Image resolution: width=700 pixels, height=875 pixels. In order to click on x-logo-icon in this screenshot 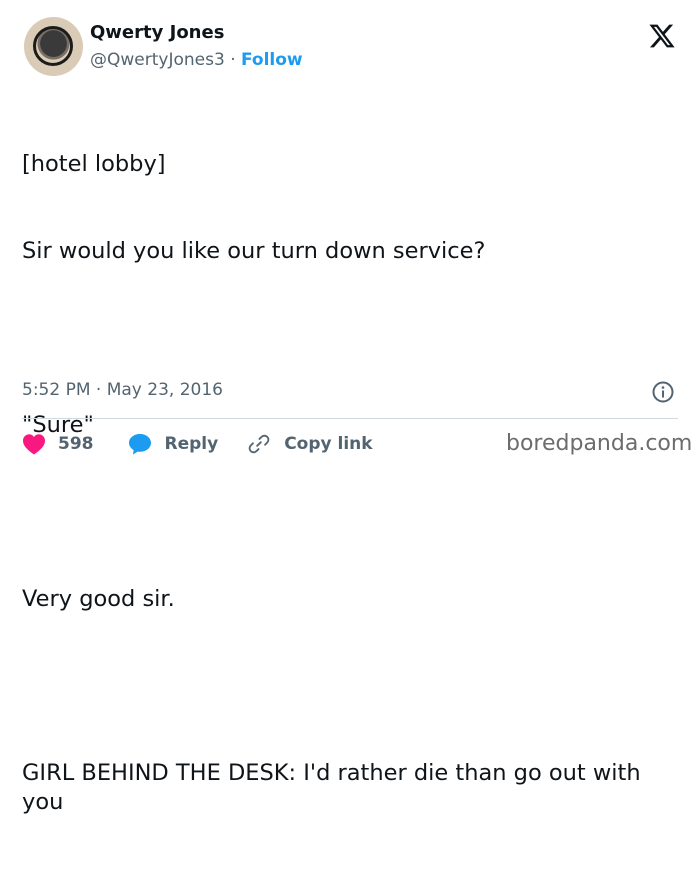, I will do `click(662, 36)`.